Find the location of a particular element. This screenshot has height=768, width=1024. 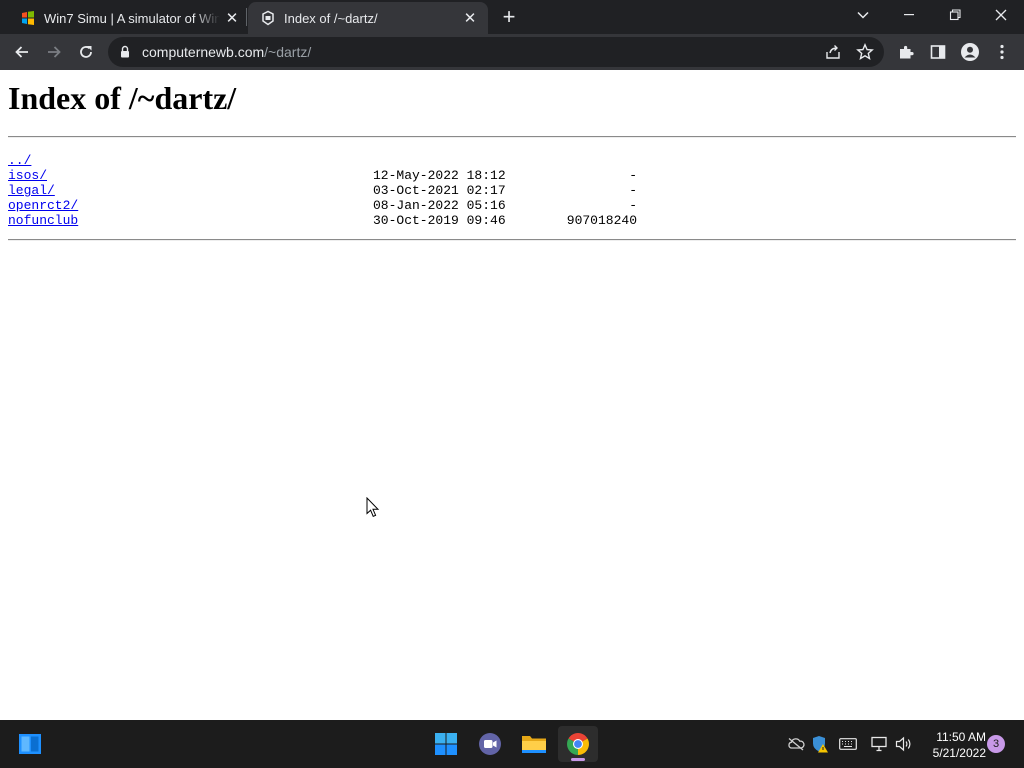

volume-button is located at coordinates (904, 744).